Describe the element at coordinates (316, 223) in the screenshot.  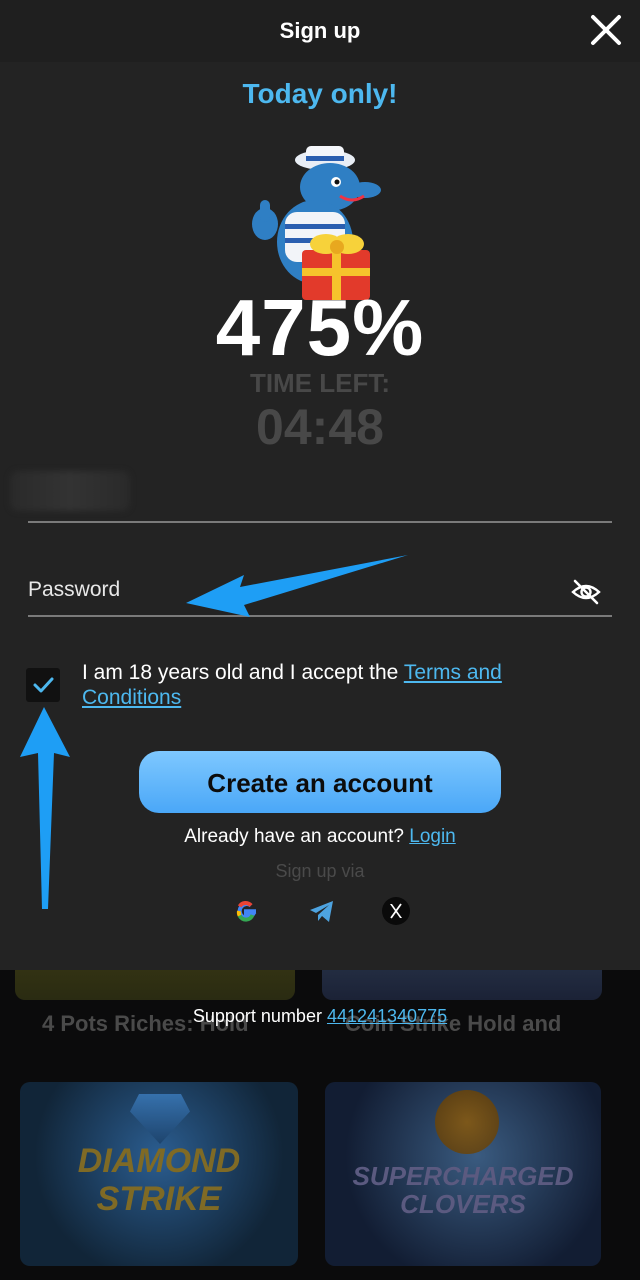
I see `dolphin-sailor-gift-icon` at that location.